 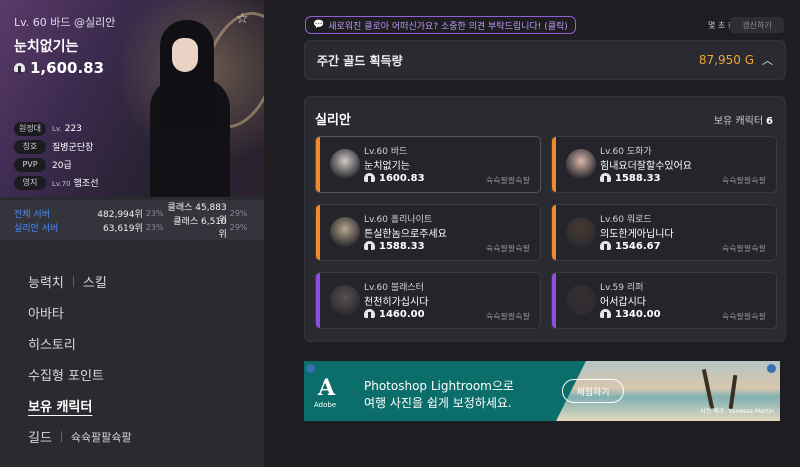 I want to click on info-row-pvp: PVP 20급, so click(x=56, y=164).